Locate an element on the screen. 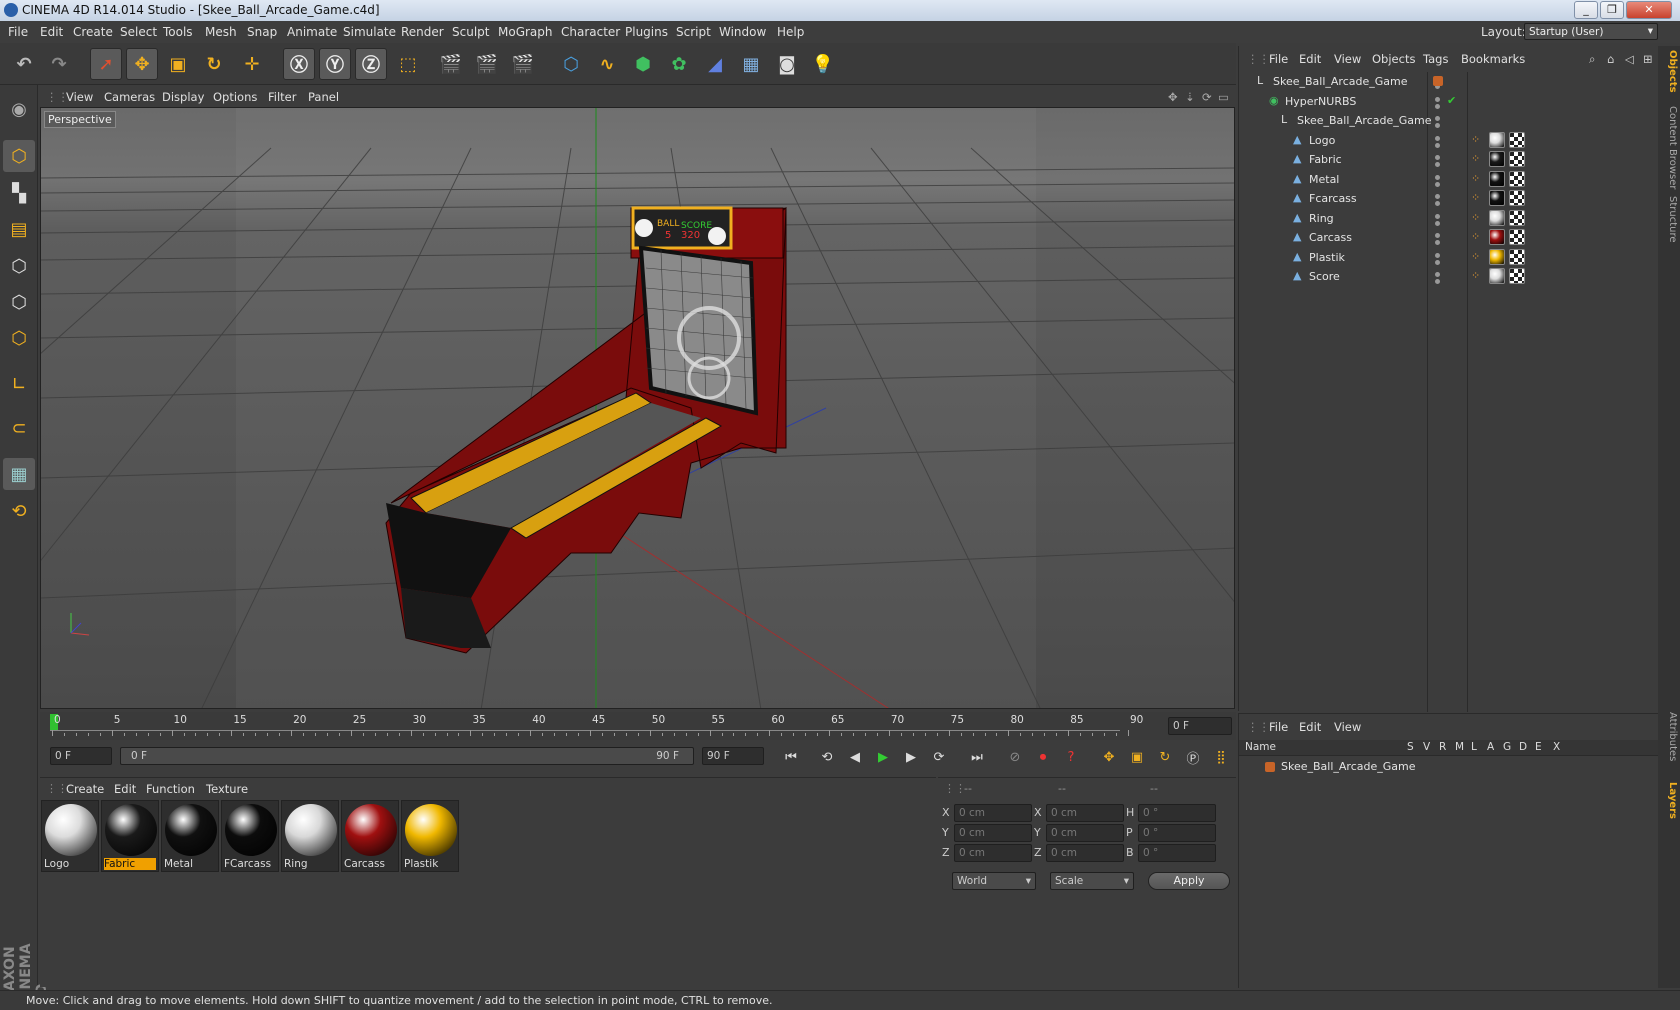  material-swatch: Ring is located at coordinates (310, 836).